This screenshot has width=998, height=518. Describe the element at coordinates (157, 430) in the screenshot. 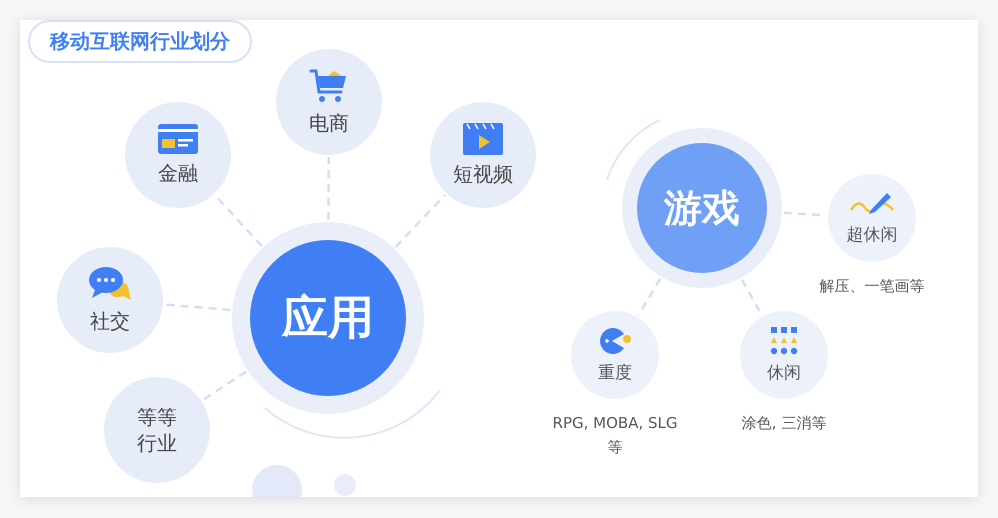

I see `node-label: 等等行业` at that location.